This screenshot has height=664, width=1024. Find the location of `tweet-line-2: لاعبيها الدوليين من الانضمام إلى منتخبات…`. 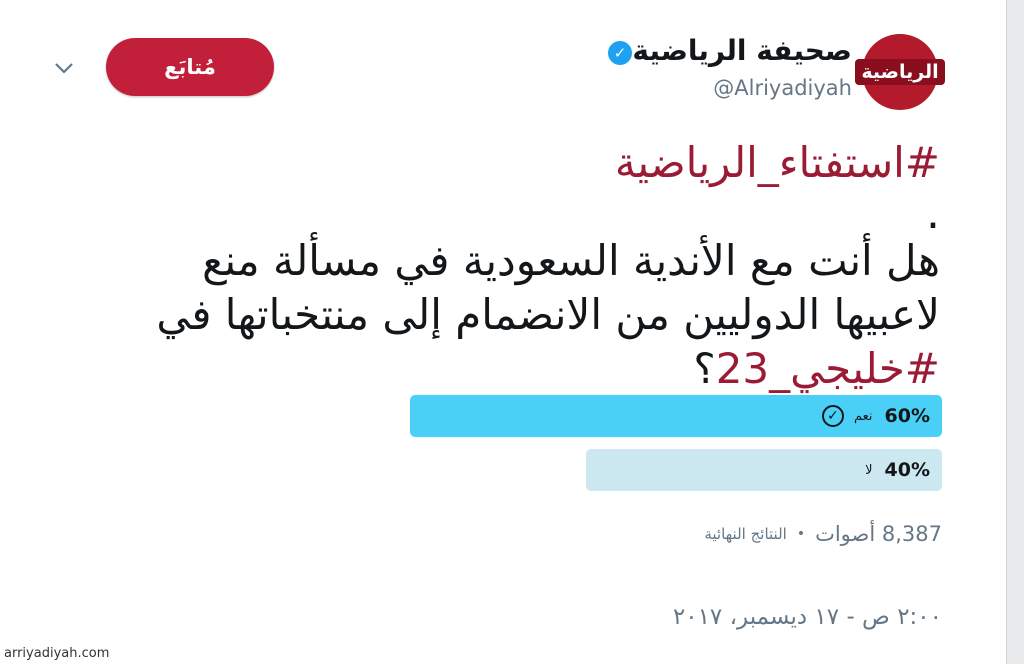

tweet-line-2: لاعبيها الدوليين من الانضمام إلى منتخبات… is located at coordinates (548, 314).